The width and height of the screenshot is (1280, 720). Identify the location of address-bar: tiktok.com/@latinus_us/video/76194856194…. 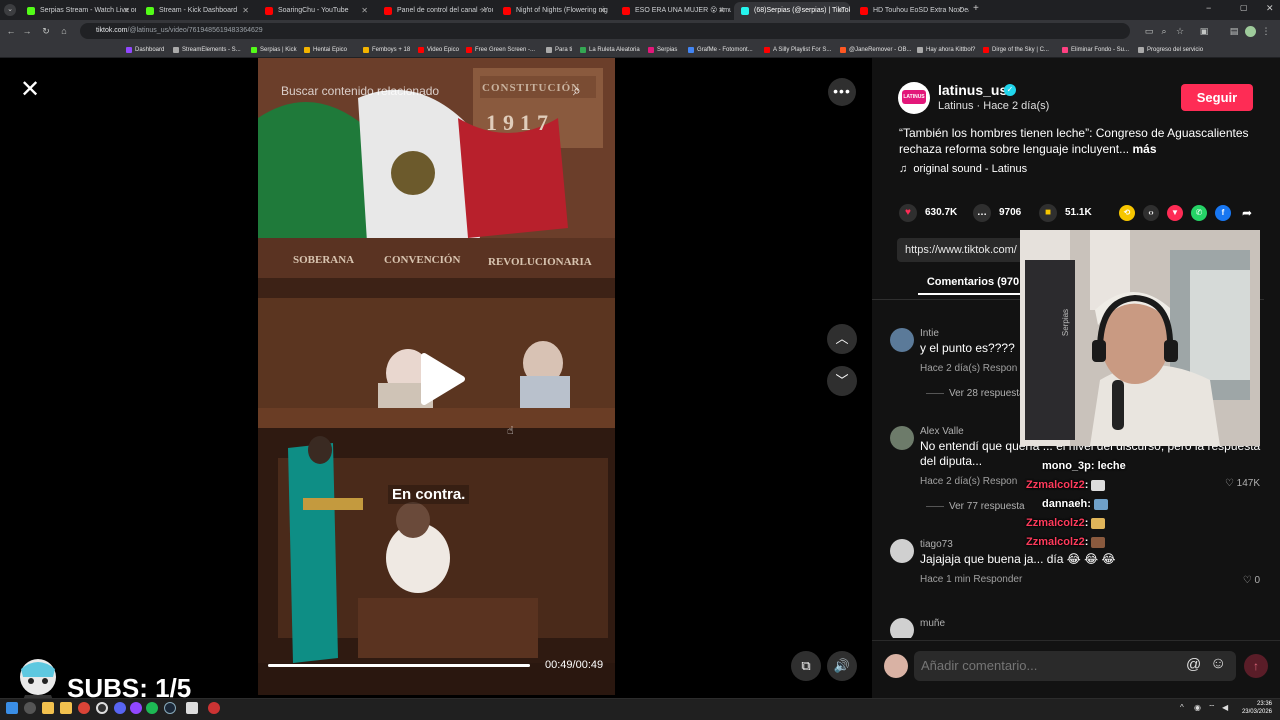
(605, 31).